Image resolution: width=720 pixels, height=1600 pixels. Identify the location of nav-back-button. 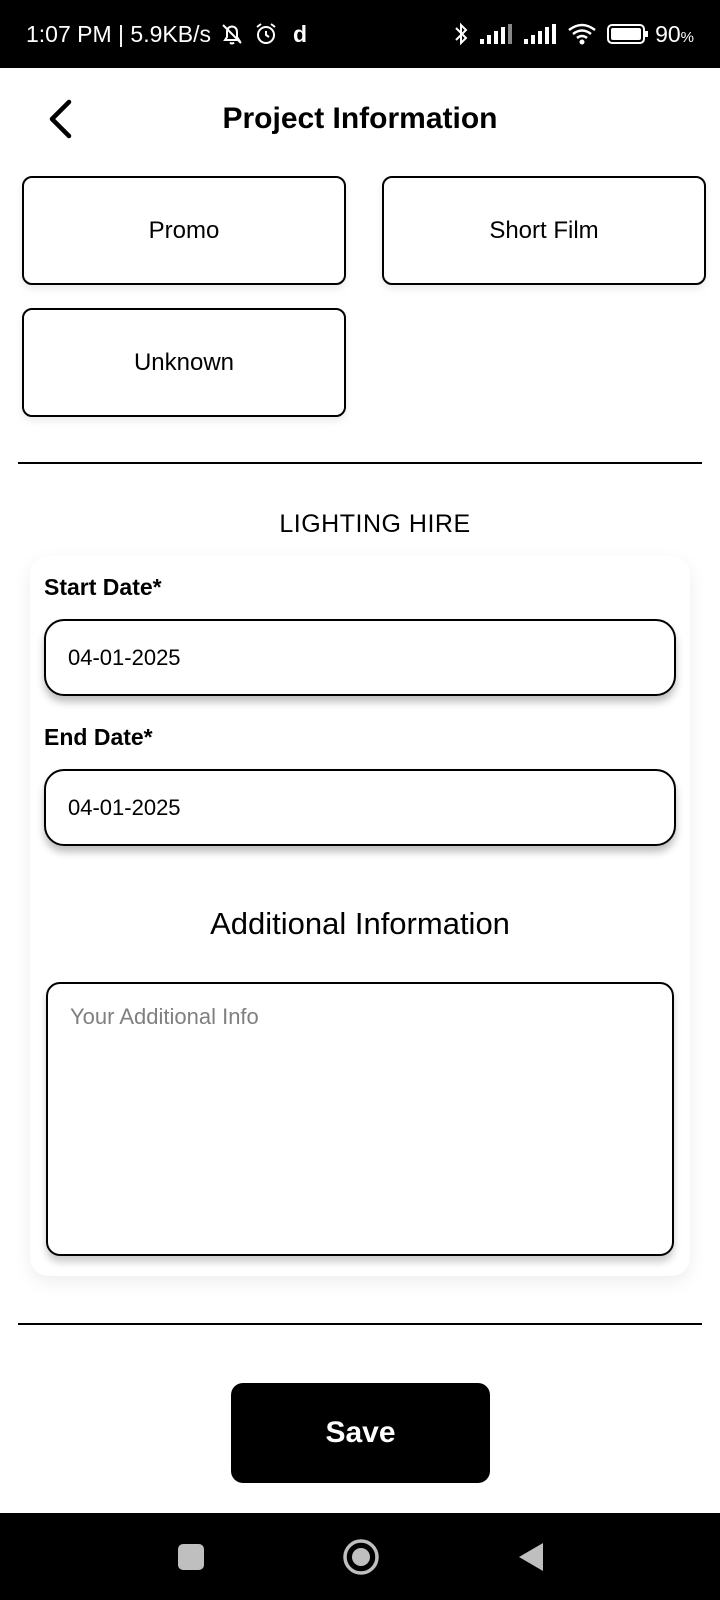
(531, 1556).